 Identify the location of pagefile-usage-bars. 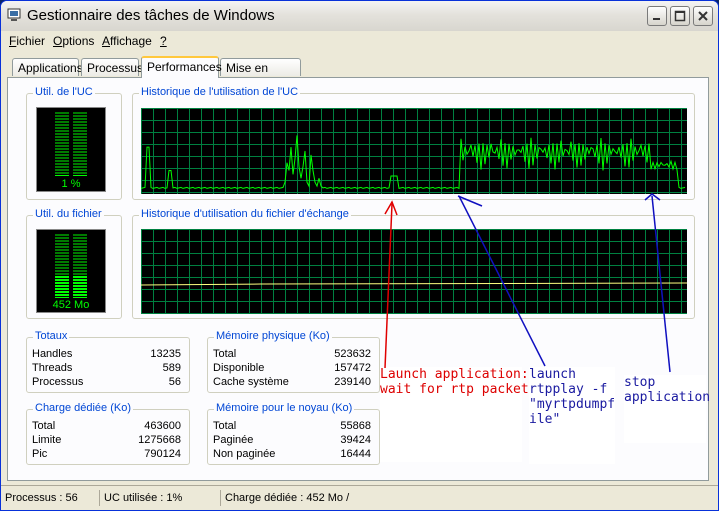
(71, 266).